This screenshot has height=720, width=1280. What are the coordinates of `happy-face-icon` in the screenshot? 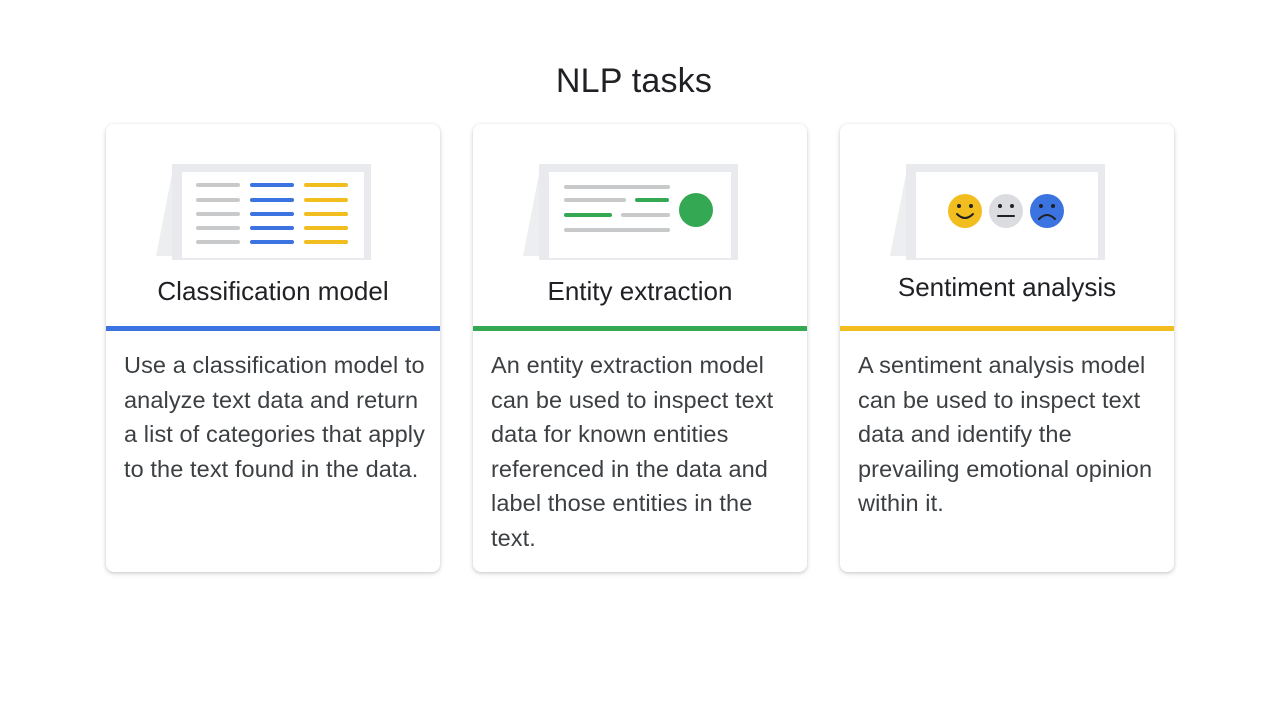 It's located at (965, 211).